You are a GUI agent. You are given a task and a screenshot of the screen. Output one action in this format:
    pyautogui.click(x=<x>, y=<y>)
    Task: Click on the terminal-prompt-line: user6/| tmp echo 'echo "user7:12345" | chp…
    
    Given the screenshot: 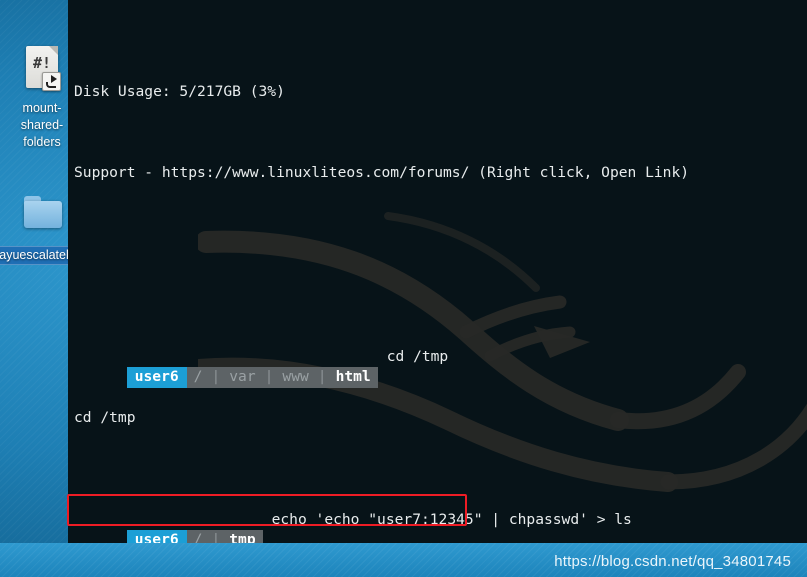 What is the action you would take?
    pyautogui.click(x=440, y=526)
    